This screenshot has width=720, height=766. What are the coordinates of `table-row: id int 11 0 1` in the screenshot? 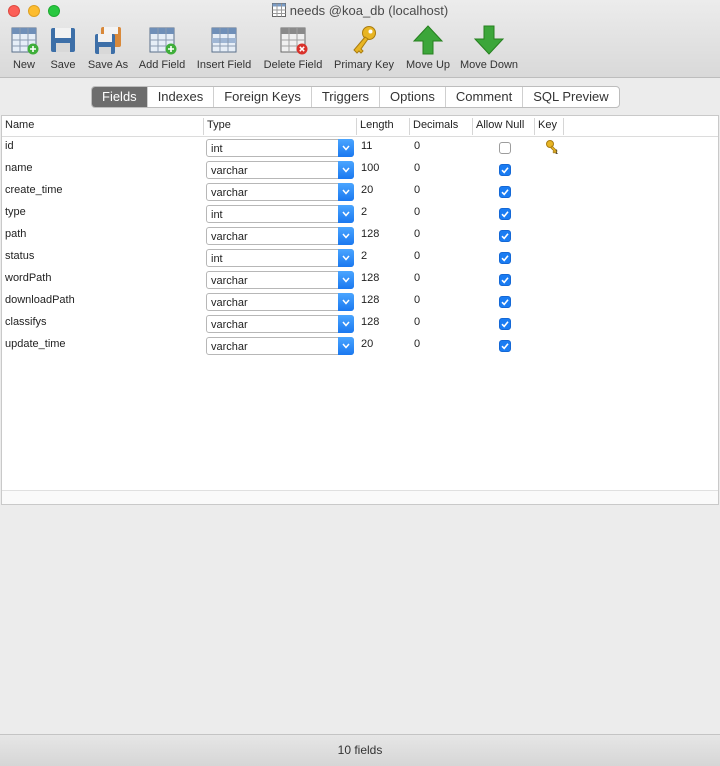 It's located at (360, 148).